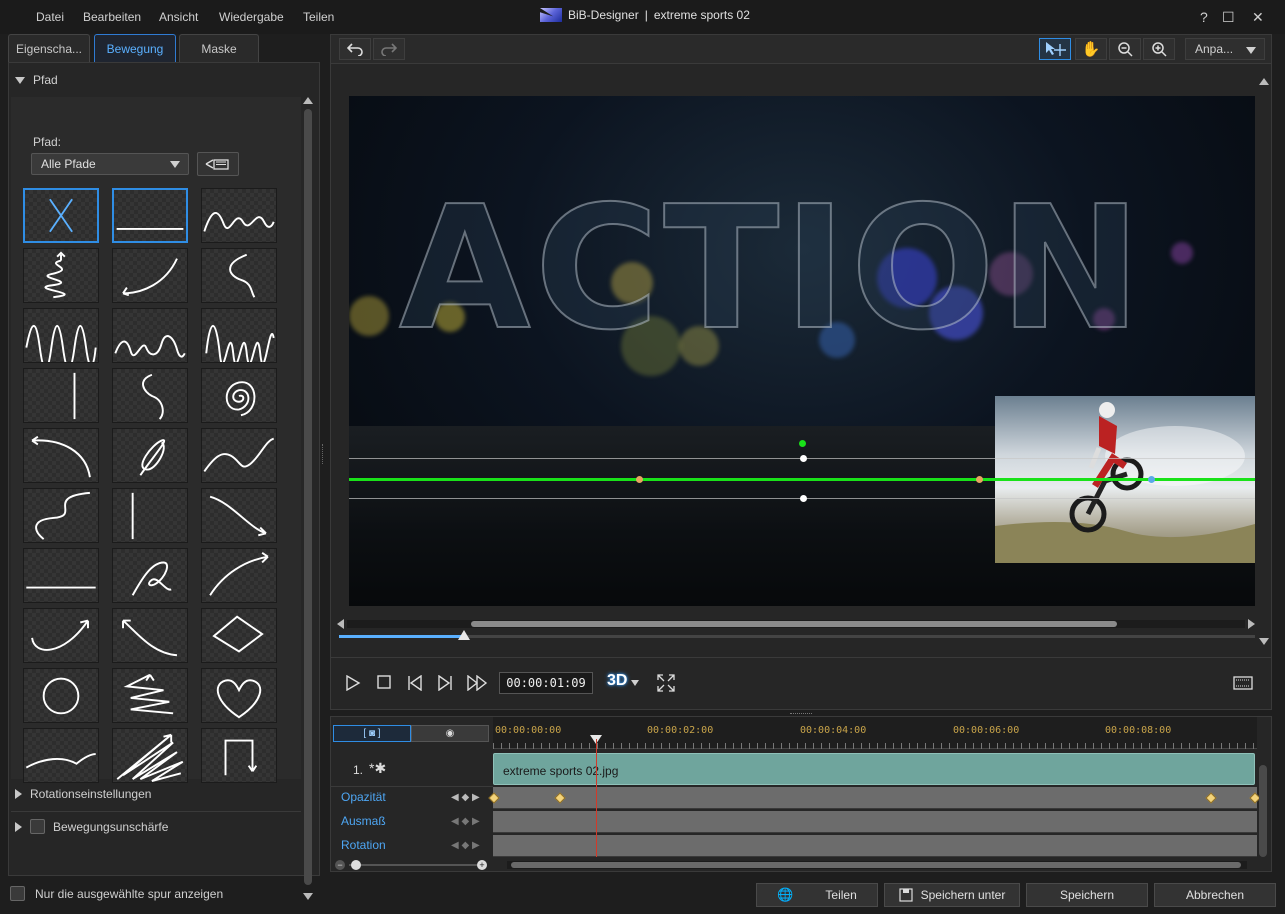 The width and height of the screenshot is (1285, 914). What do you see at coordinates (150, 215) in the screenshot?
I see `path-preset-horizontal-line` at bounding box center [150, 215].